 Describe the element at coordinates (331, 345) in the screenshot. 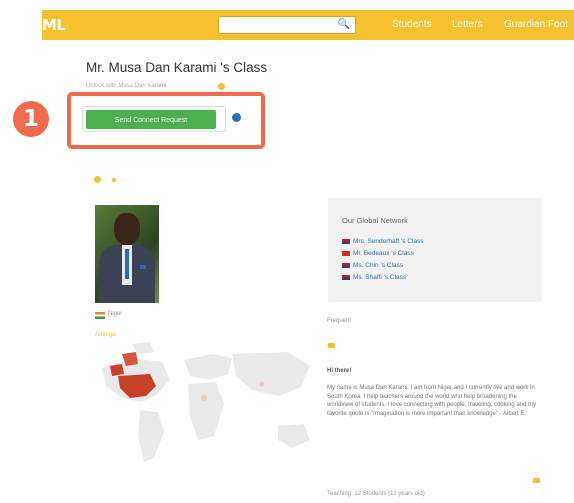

I see `chat-icon` at that location.